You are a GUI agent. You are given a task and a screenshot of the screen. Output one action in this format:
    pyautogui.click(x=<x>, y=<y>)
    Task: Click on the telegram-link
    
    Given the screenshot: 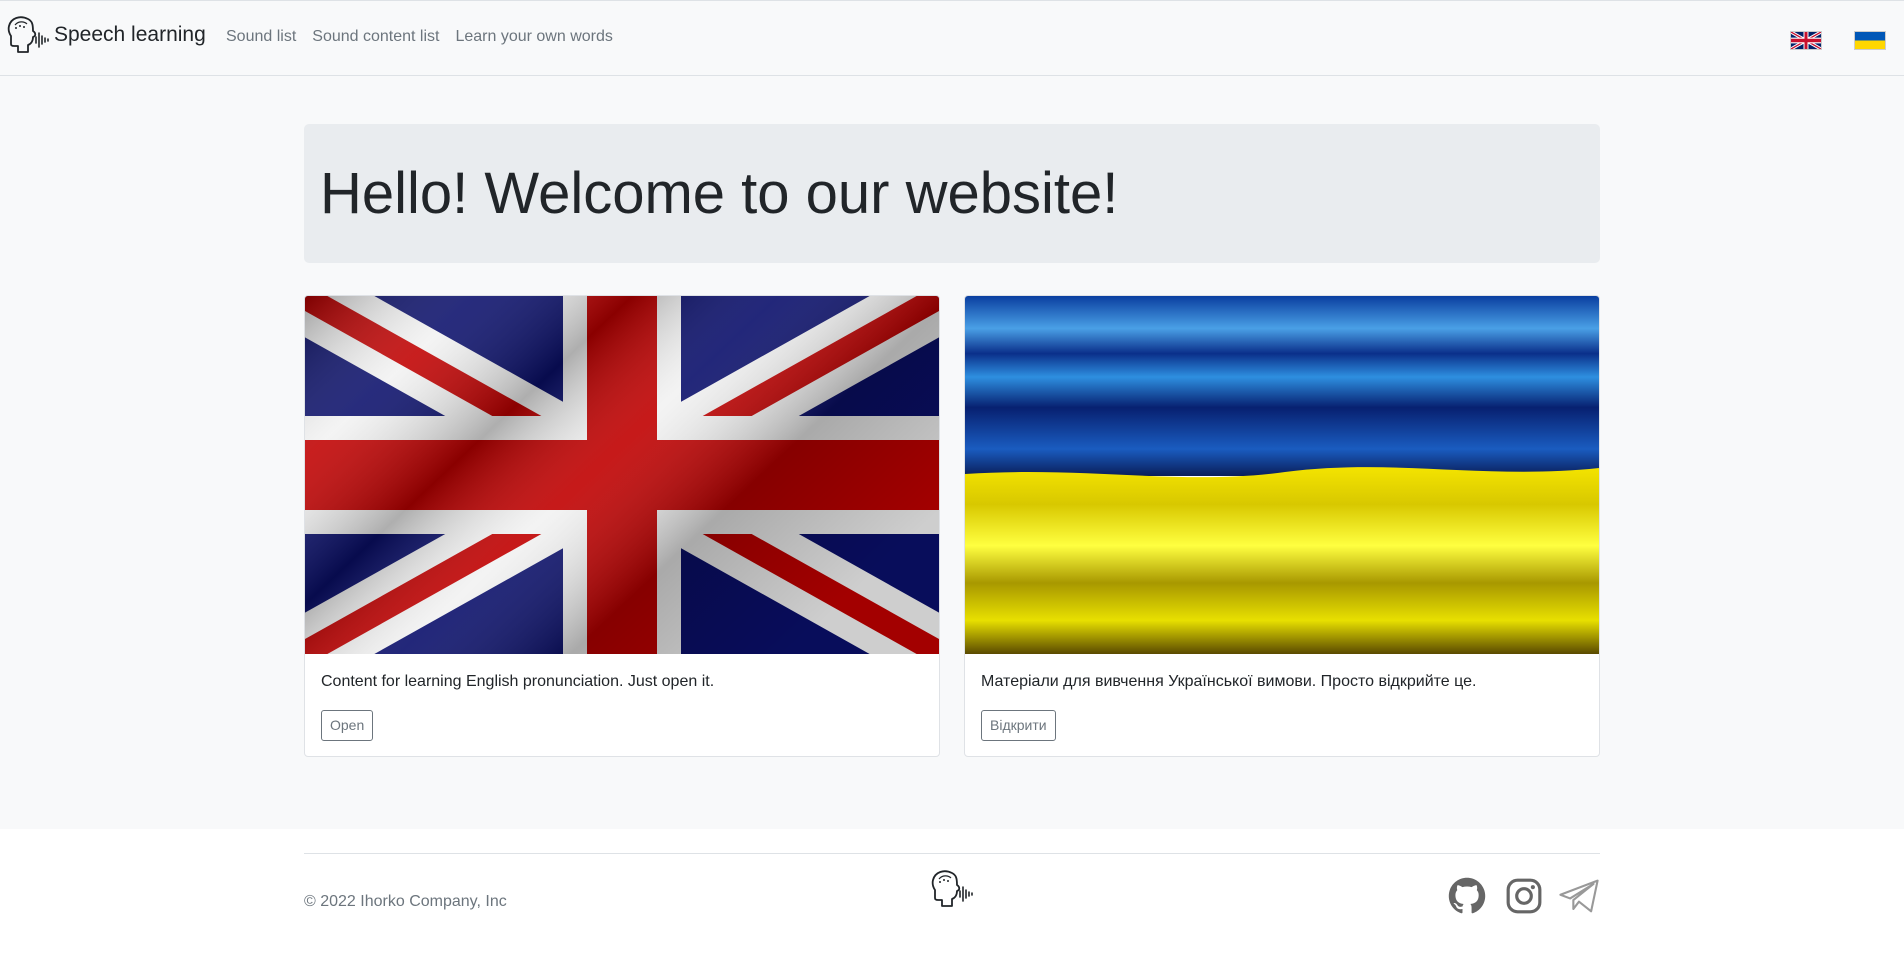 What is the action you would take?
    pyautogui.click(x=1579, y=896)
    